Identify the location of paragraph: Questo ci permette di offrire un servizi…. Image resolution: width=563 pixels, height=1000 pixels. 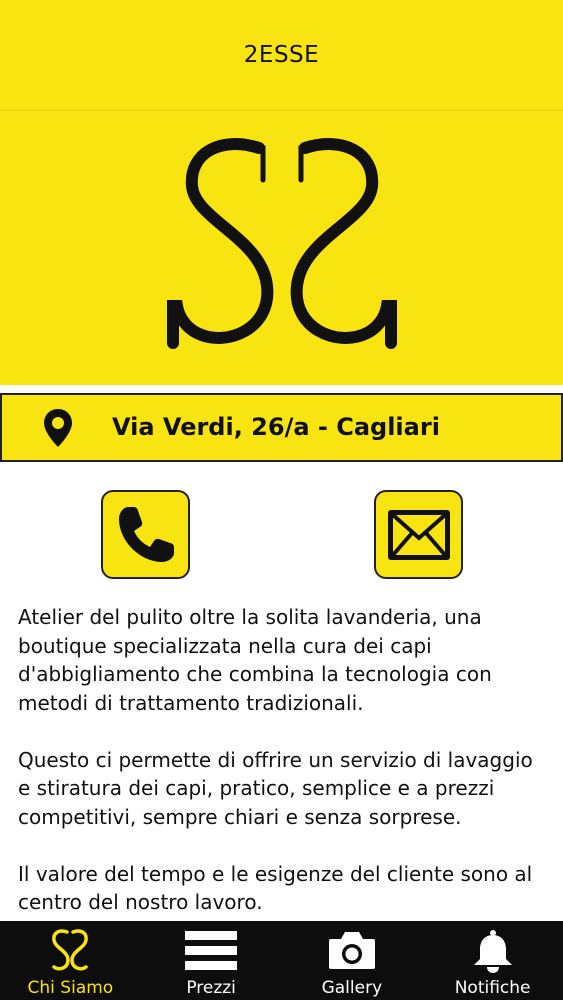
(275, 788).